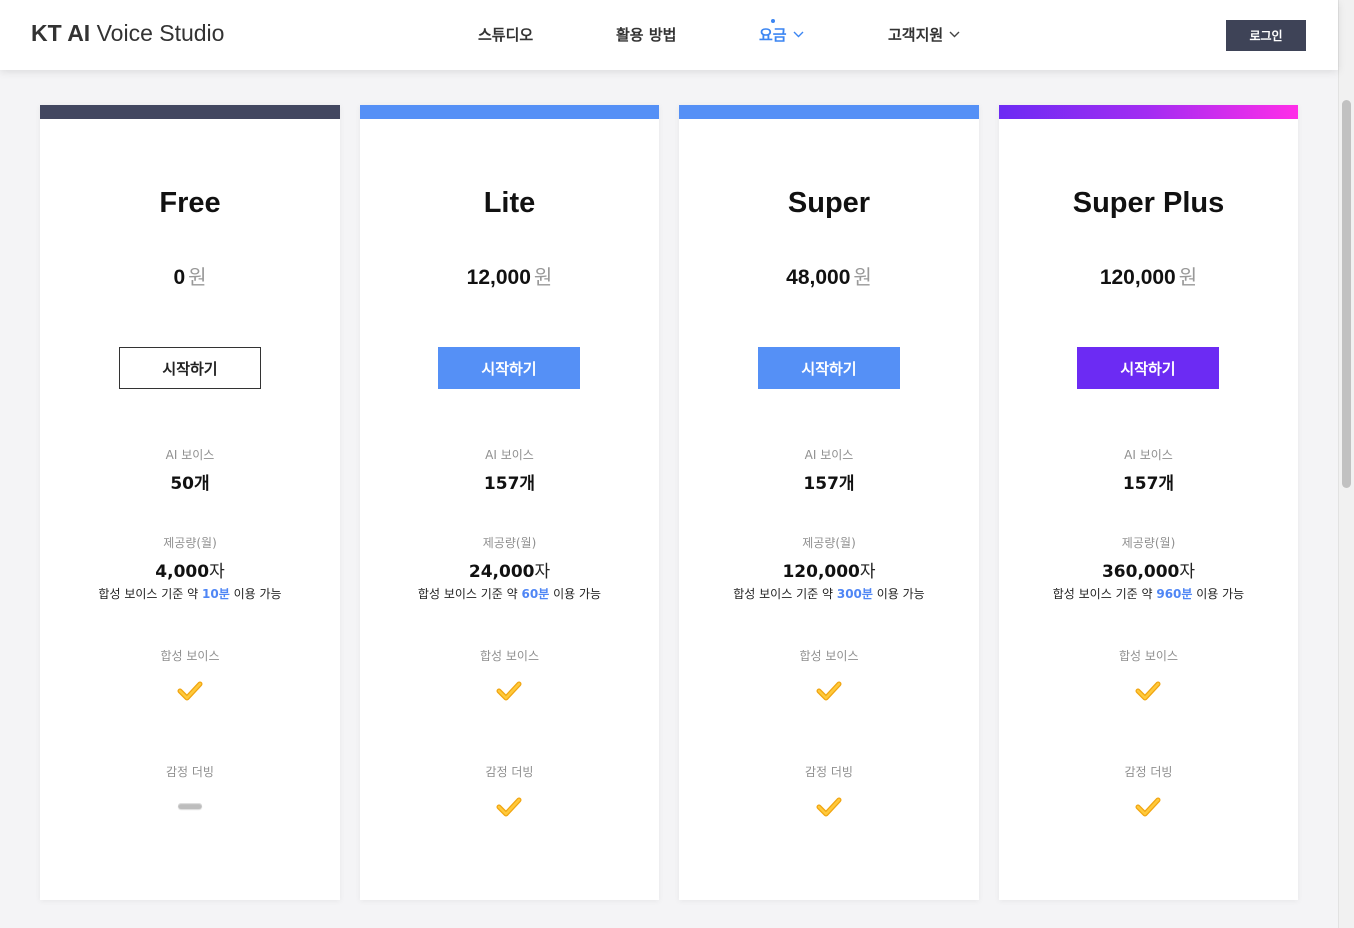  I want to click on chars-number: 120,000, so click(821, 572).